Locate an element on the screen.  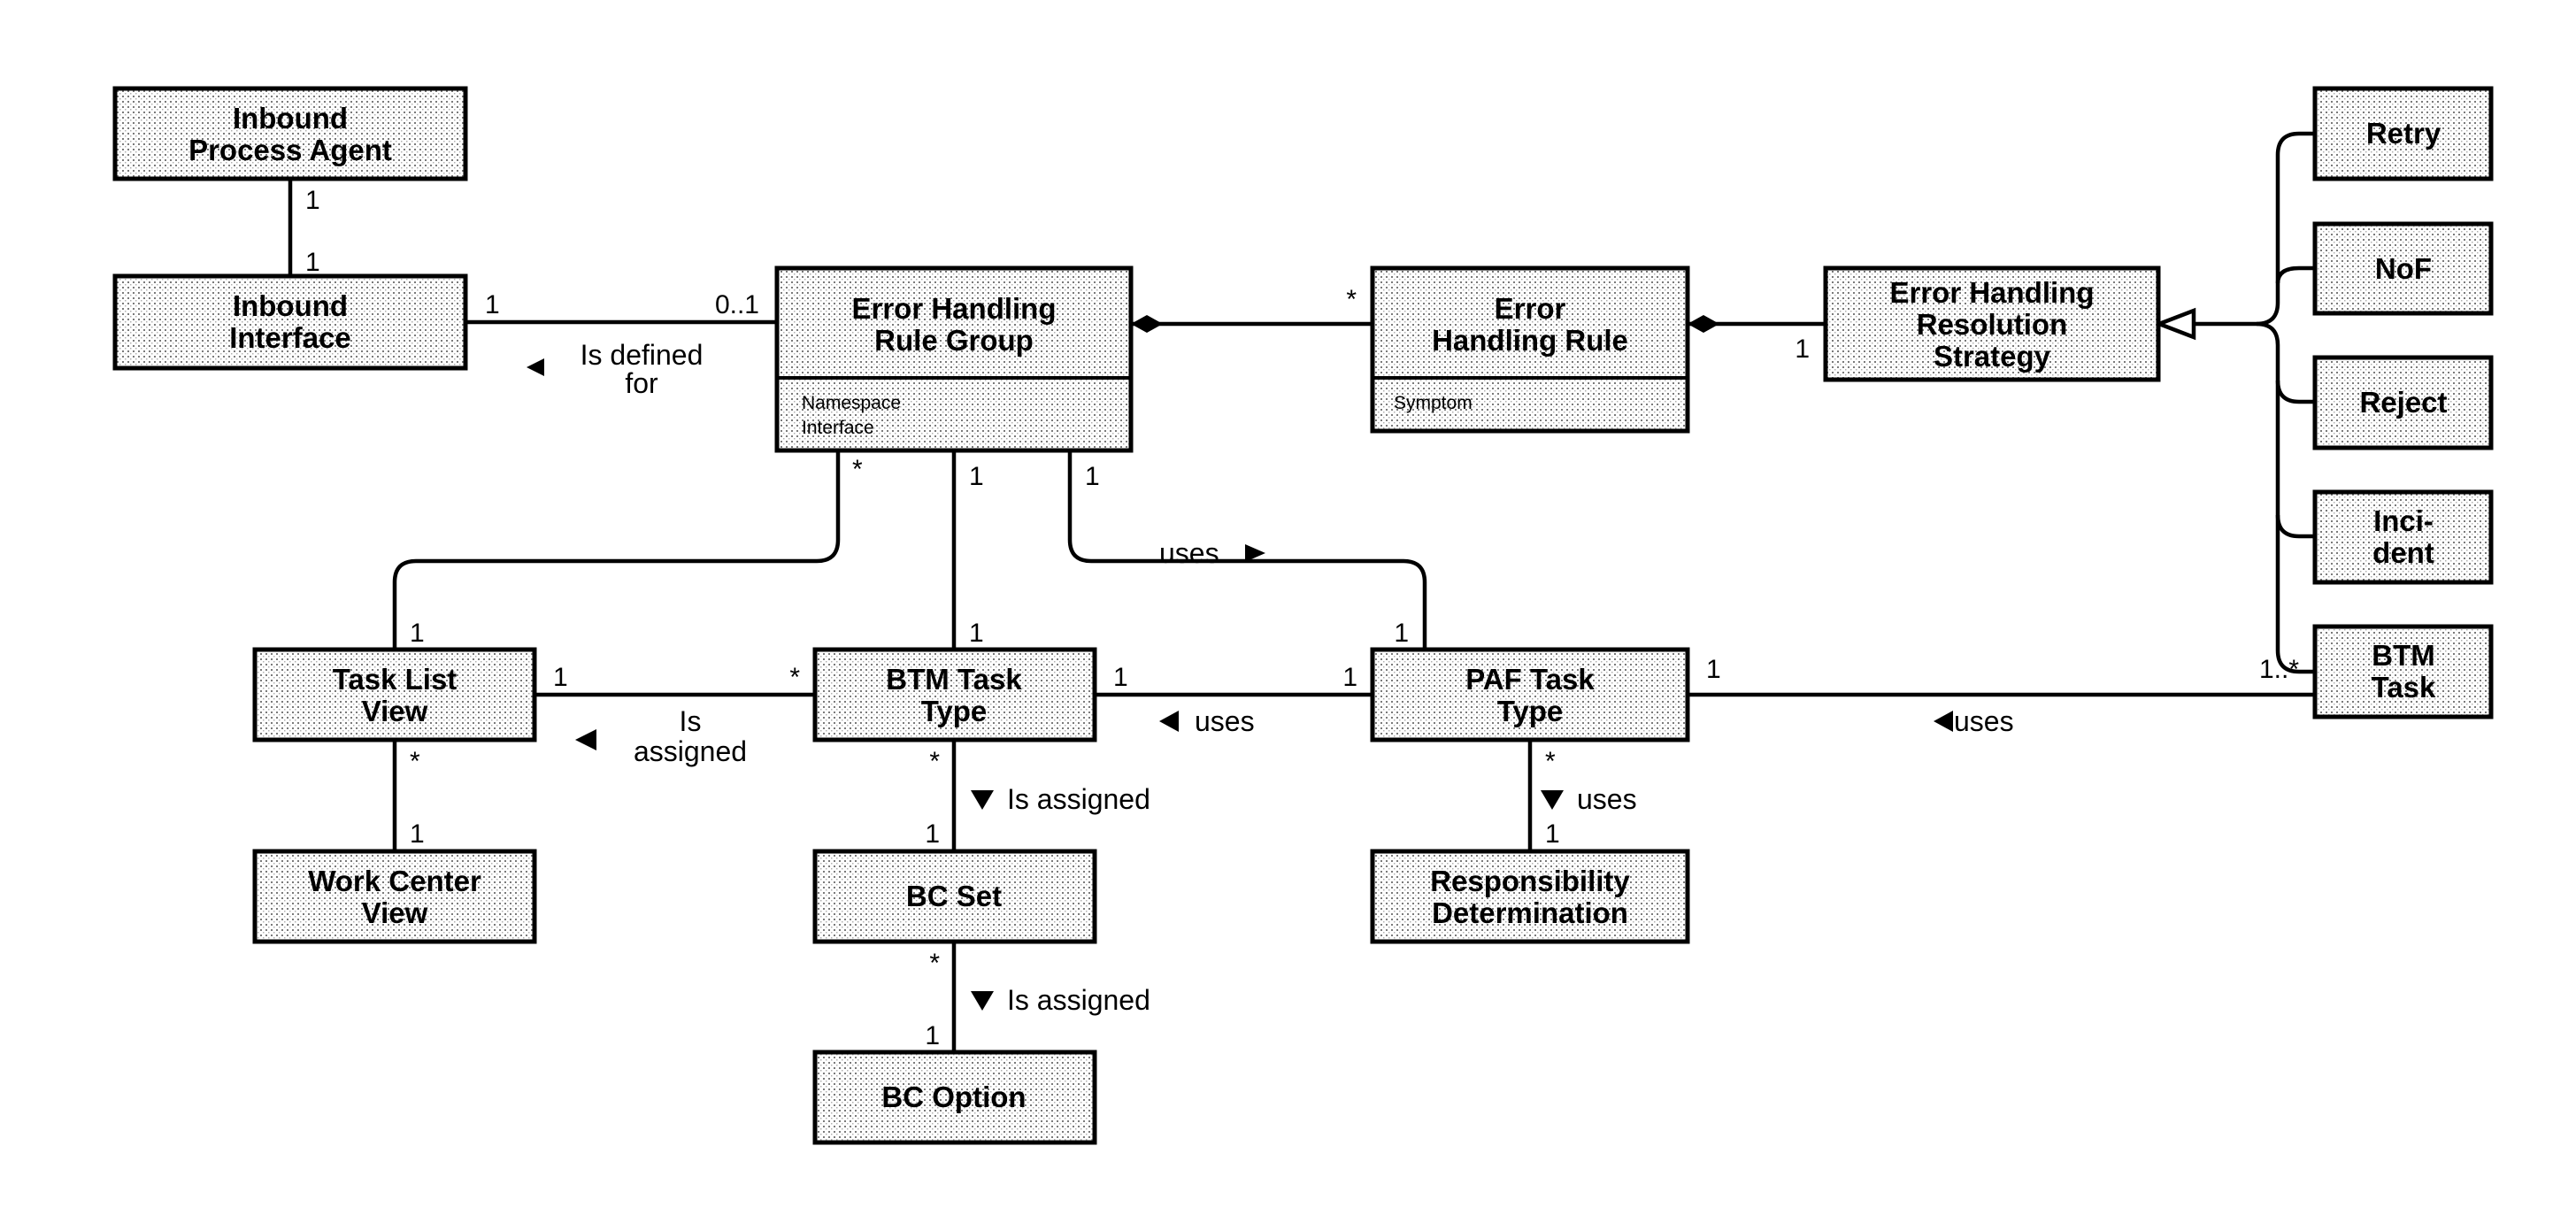
class-btm-task-type: BTM Task Type is located at coordinates (954, 694).